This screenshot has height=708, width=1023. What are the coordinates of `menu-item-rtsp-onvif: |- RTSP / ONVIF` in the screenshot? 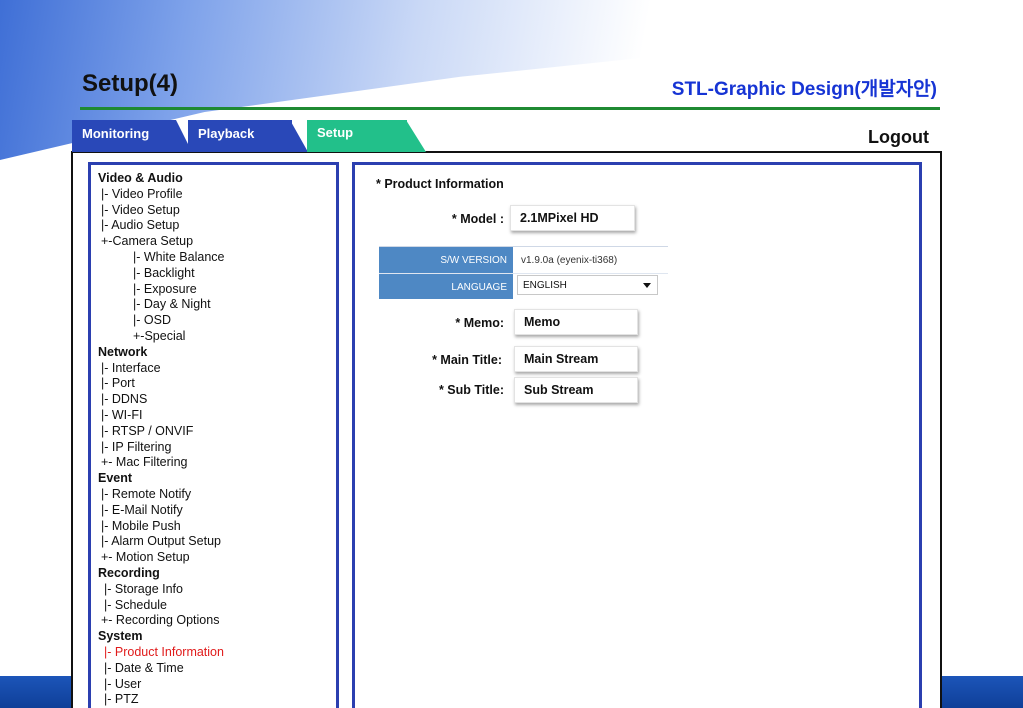 It's located at (217, 432).